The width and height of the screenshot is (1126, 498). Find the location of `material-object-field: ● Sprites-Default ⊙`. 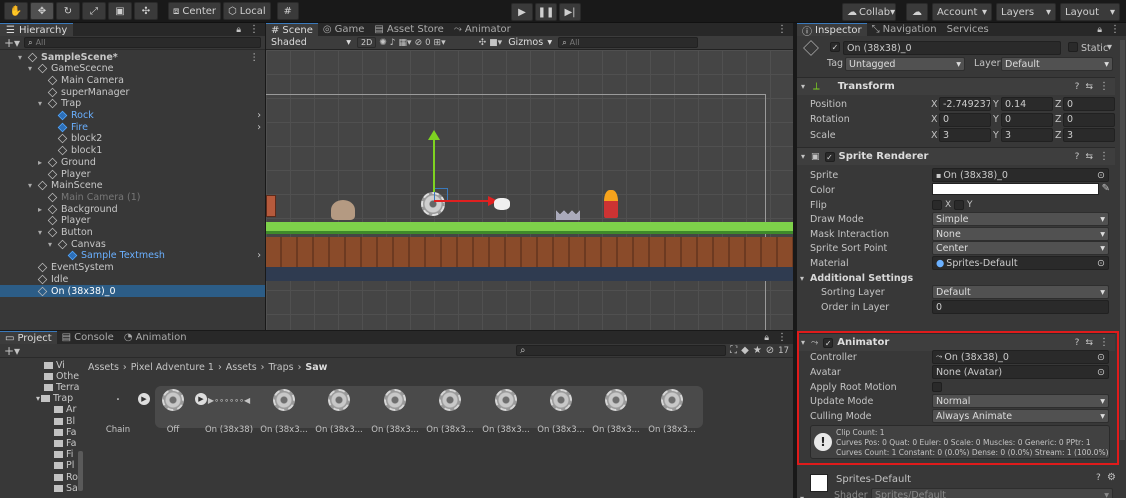

material-object-field: ● Sprites-Default ⊙ is located at coordinates (1020, 263).